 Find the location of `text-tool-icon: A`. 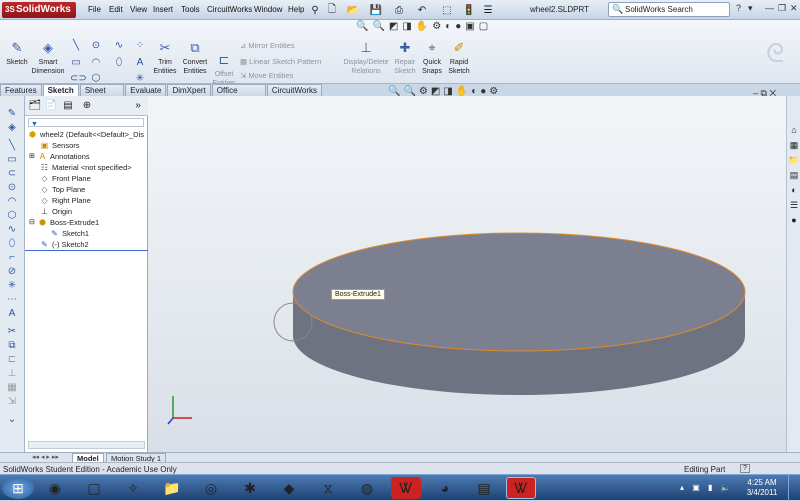

text-tool-icon: A is located at coordinates (12, 314).